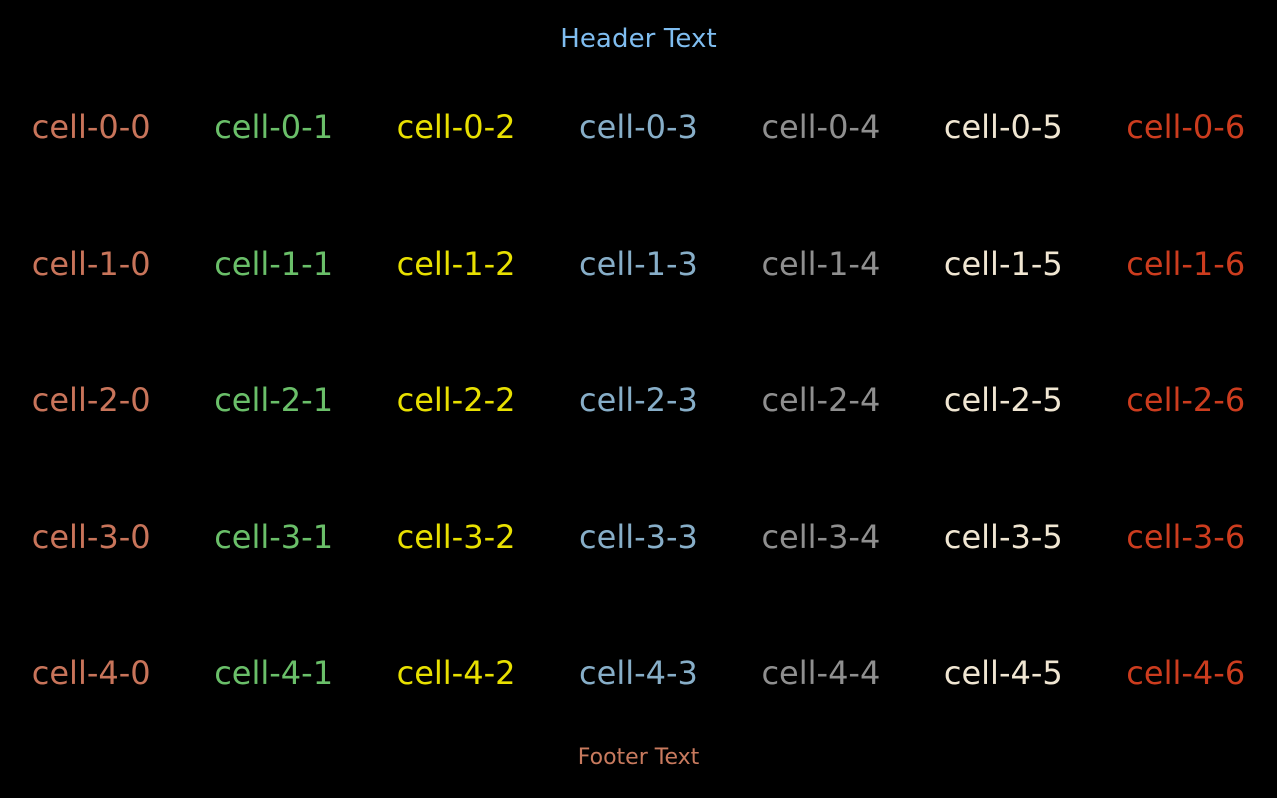 The image size is (1277, 798). I want to click on grid-cell: cell-1-1, so click(274, 263).